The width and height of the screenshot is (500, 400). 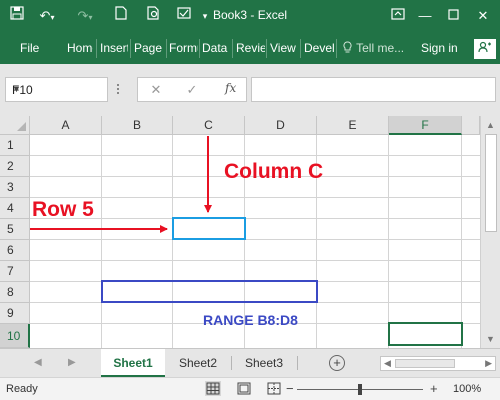 I want to click on redo-icon: ↷▾, so click(x=85, y=16).